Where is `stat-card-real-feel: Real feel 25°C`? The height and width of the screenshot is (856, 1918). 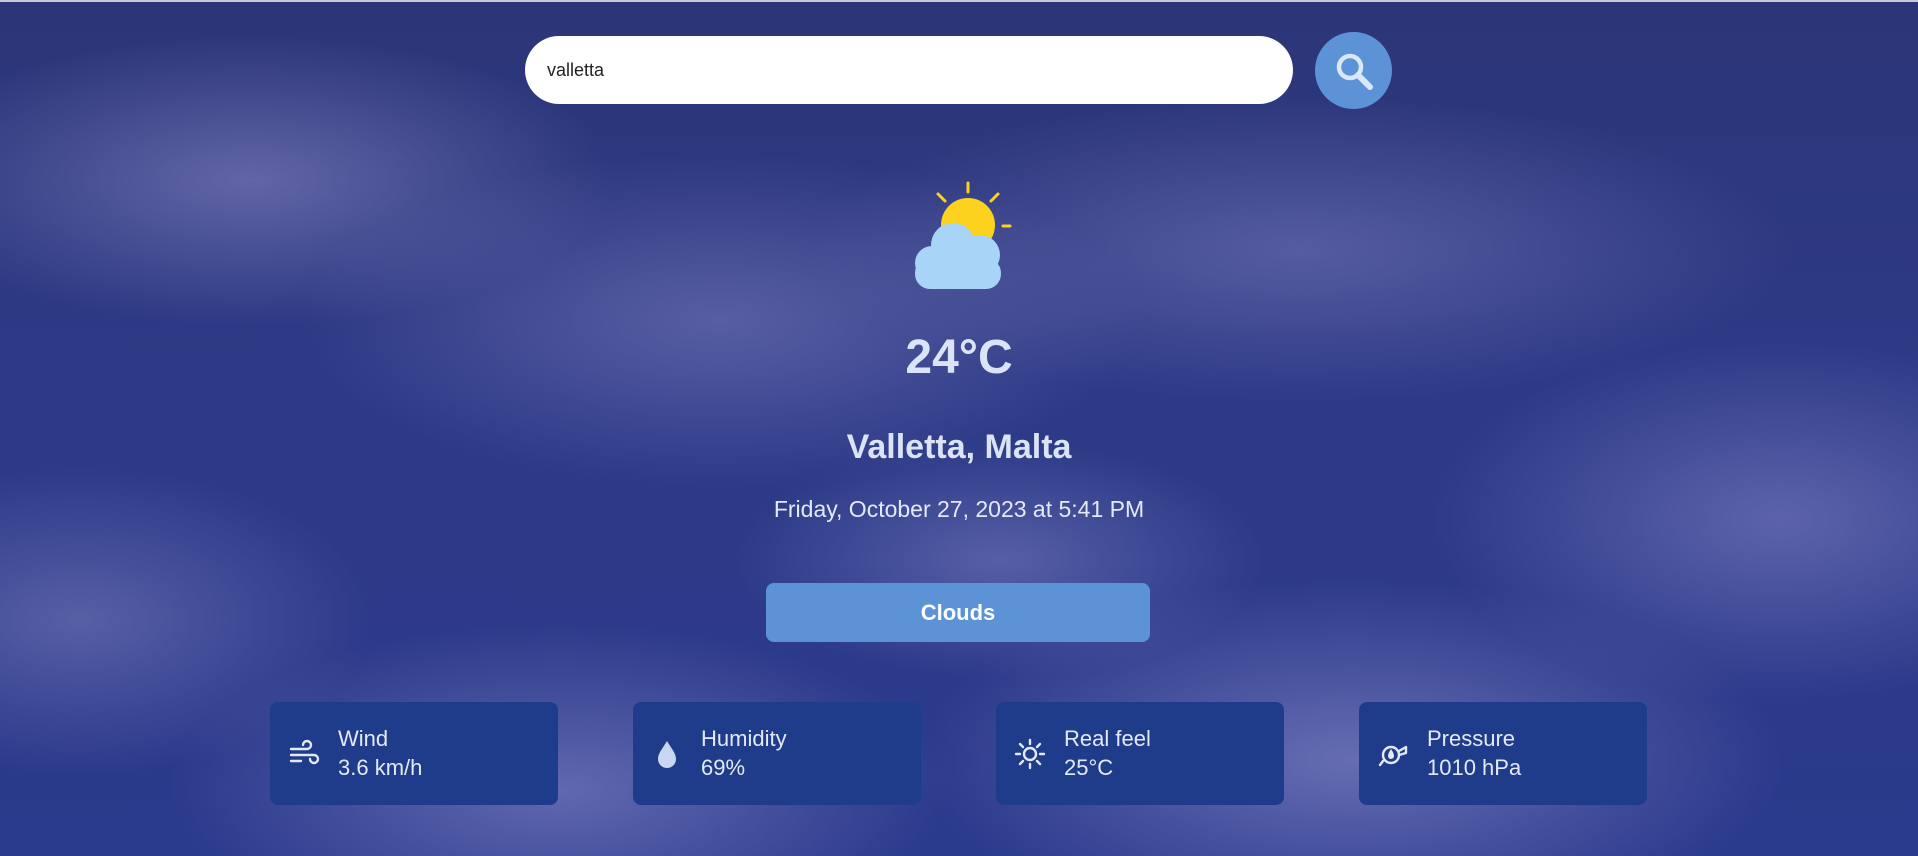 stat-card-real-feel: Real feel 25°C is located at coordinates (1140, 753).